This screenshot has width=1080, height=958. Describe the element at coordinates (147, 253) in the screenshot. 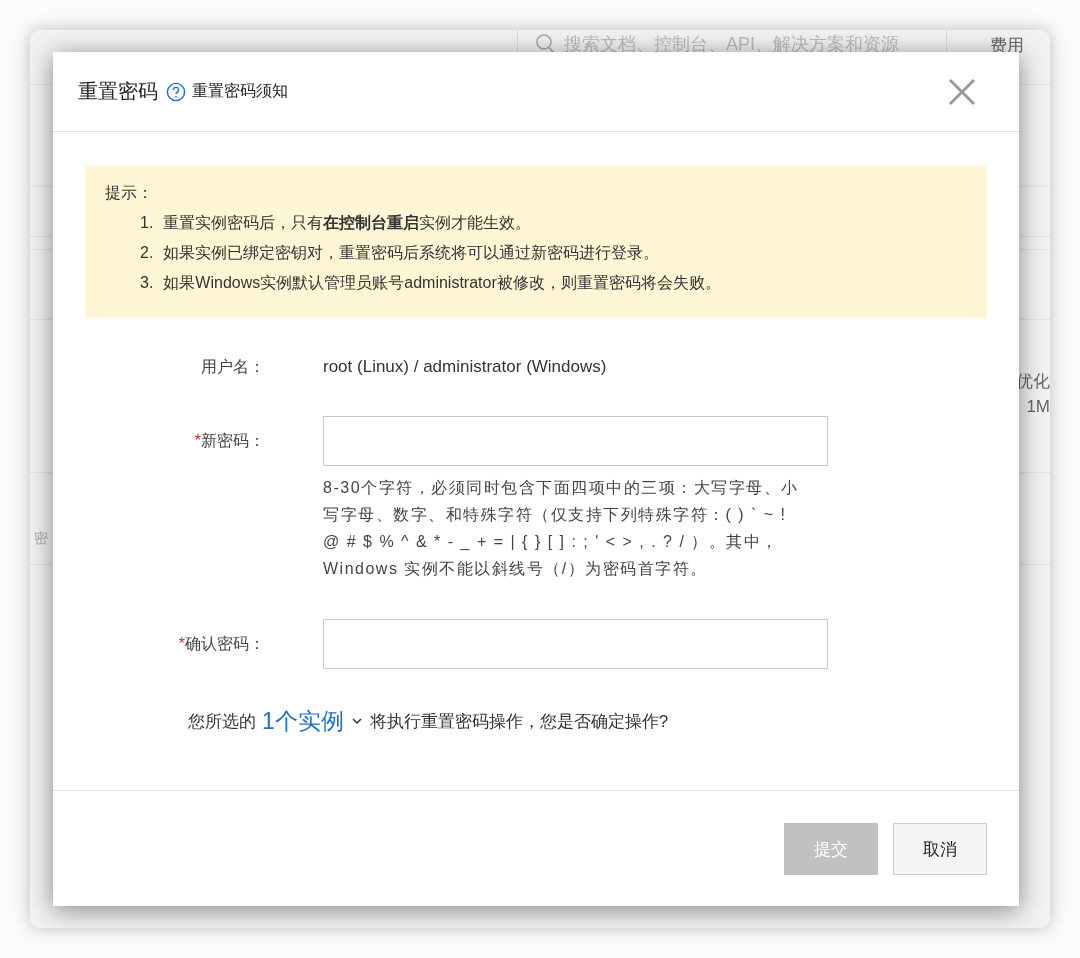

I see `item-number: 2.` at that location.